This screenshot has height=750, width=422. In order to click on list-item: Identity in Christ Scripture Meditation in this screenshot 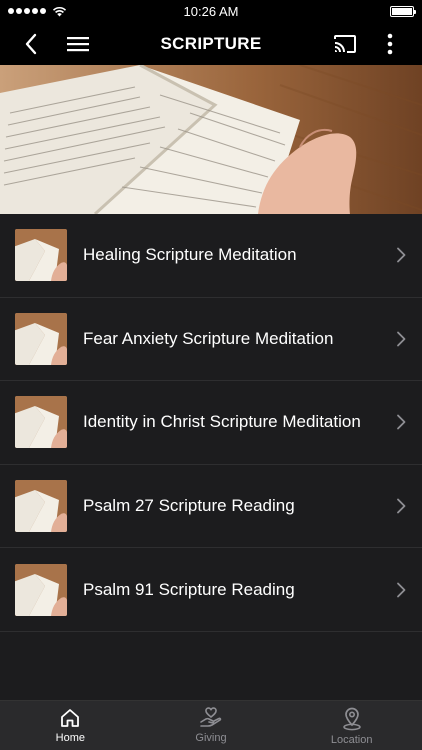, I will do `click(211, 423)`.